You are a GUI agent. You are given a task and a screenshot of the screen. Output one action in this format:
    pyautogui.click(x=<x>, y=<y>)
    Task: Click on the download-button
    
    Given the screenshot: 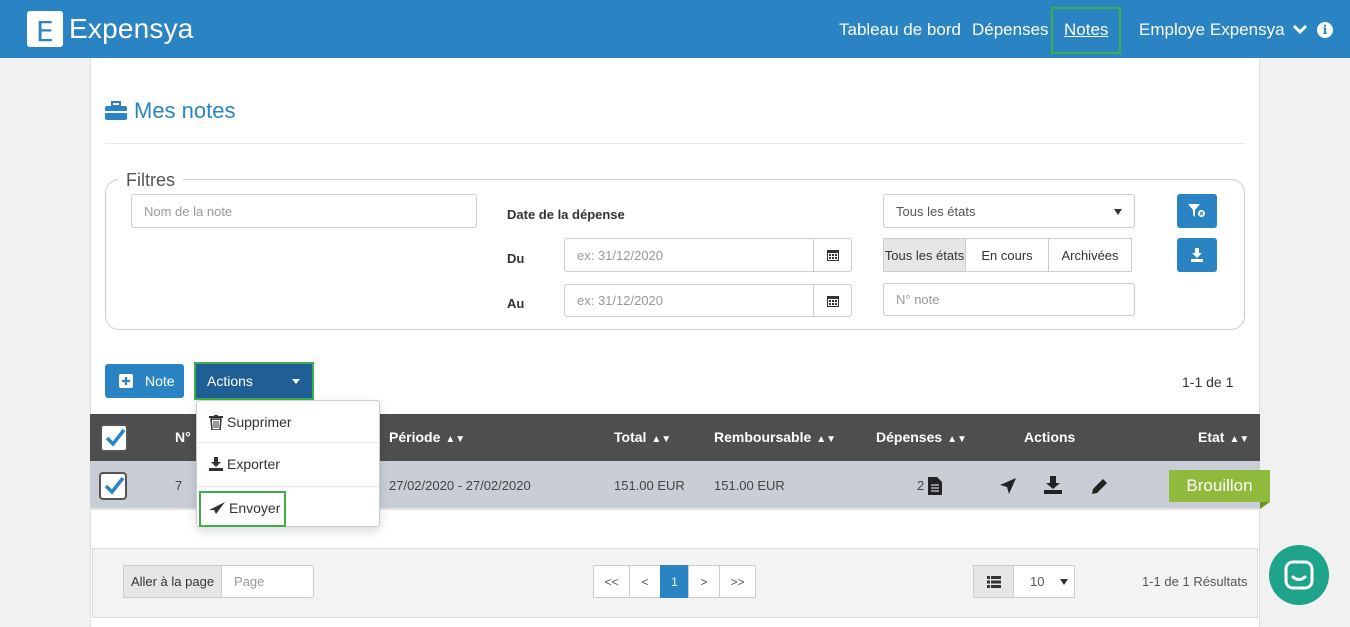 What is the action you would take?
    pyautogui.click(x=1197, y=255)
    